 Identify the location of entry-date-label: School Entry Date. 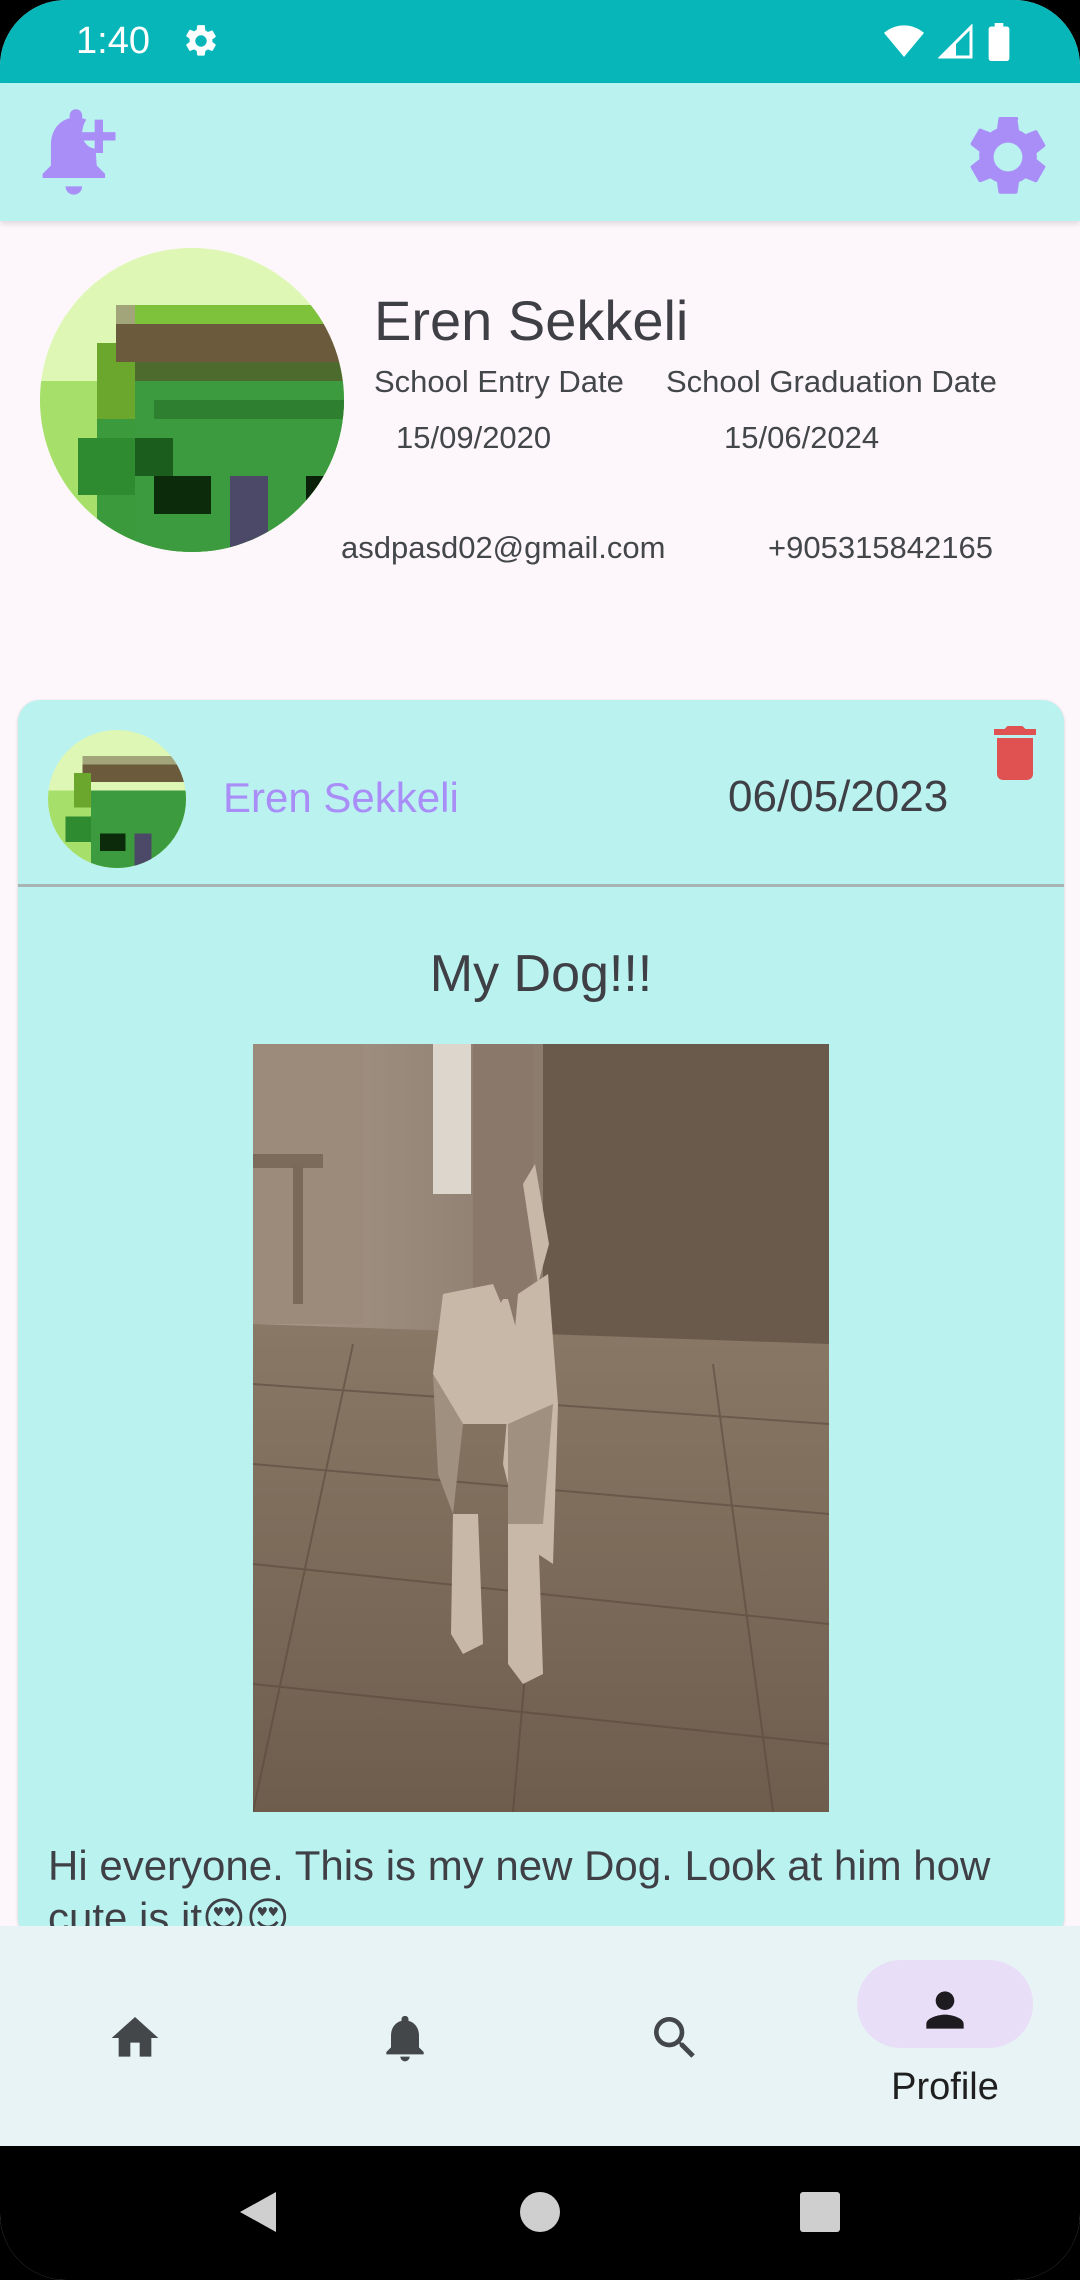
(499, 381).